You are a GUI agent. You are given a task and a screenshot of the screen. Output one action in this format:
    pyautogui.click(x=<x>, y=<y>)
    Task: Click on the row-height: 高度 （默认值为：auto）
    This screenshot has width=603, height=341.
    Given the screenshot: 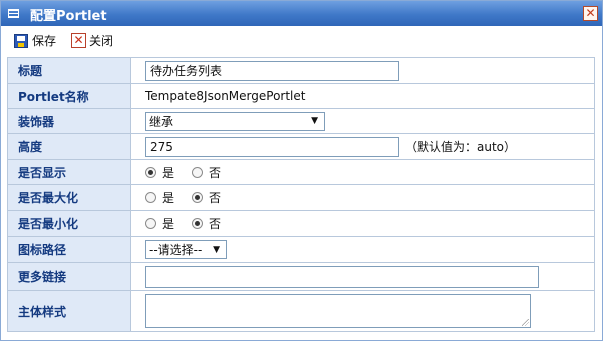 What is the action you would take?
    pyautogui.click(x=301, y=146)
    